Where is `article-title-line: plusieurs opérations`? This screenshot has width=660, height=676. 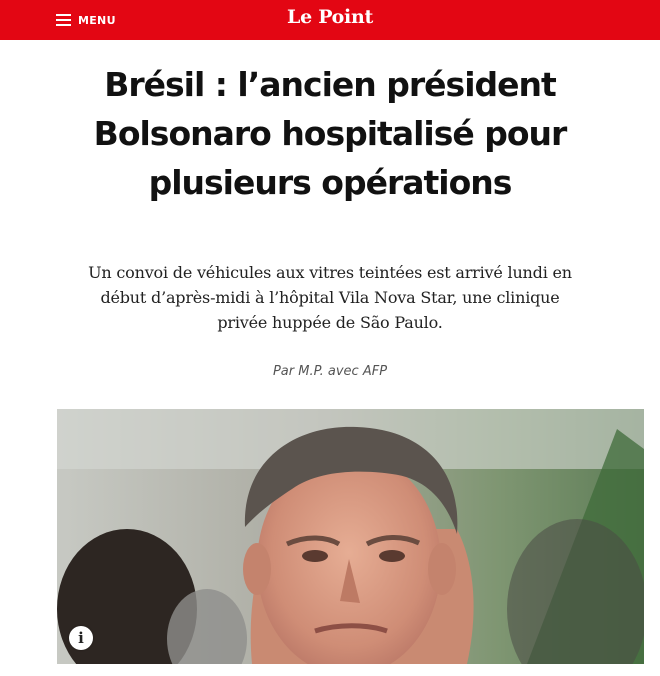
article-title-line: plusieurs opérations is located at coordinates (330, 182).